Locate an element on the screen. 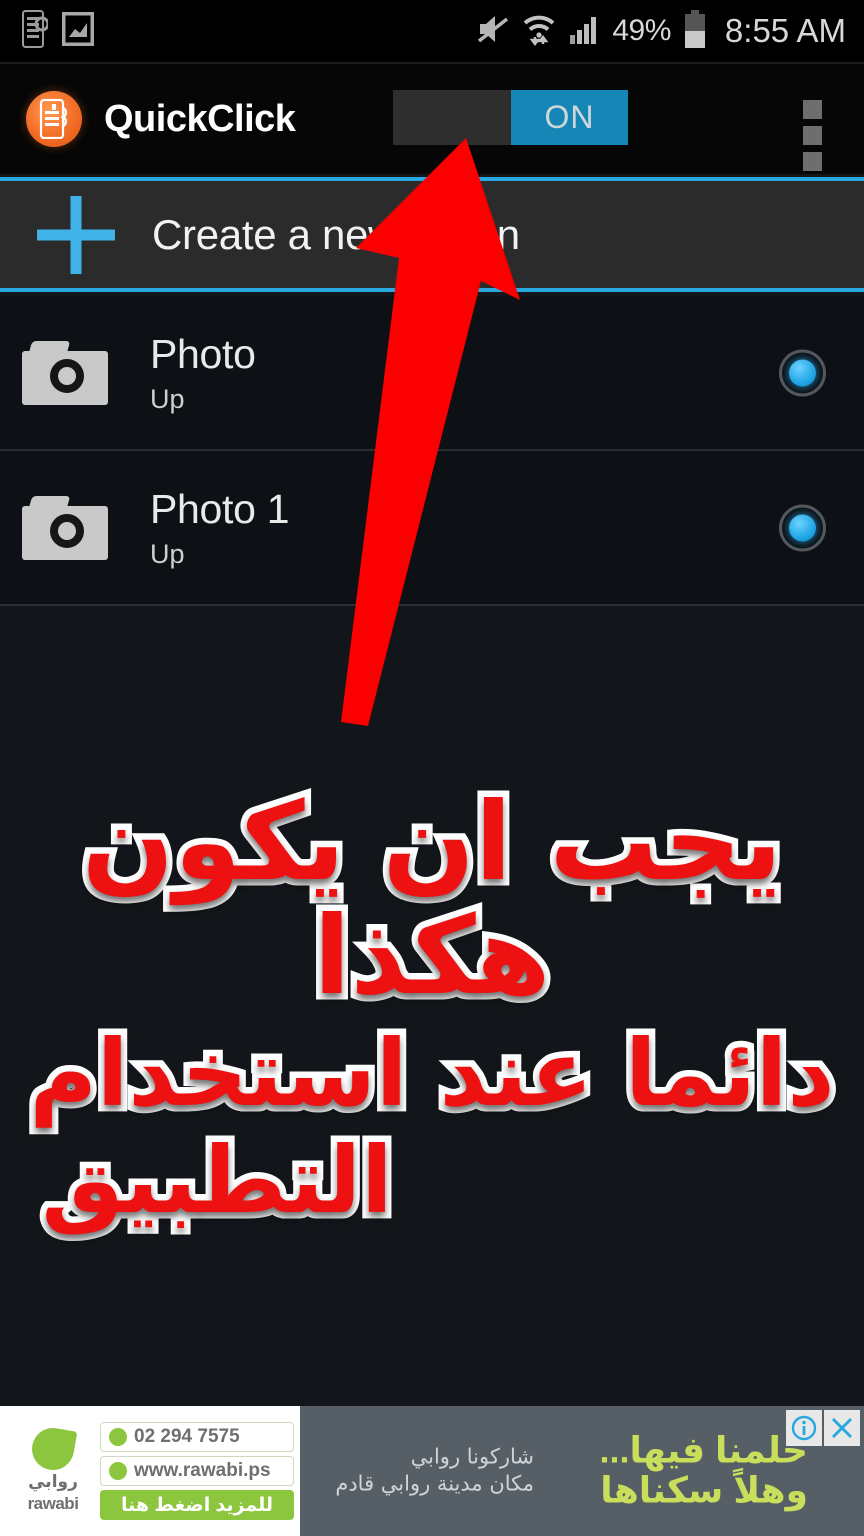 Image resolution: width=864 pixels, height=1536 pixels. ad-website-chip: www.rawabi.ps is located at coordinates (197, 1471).